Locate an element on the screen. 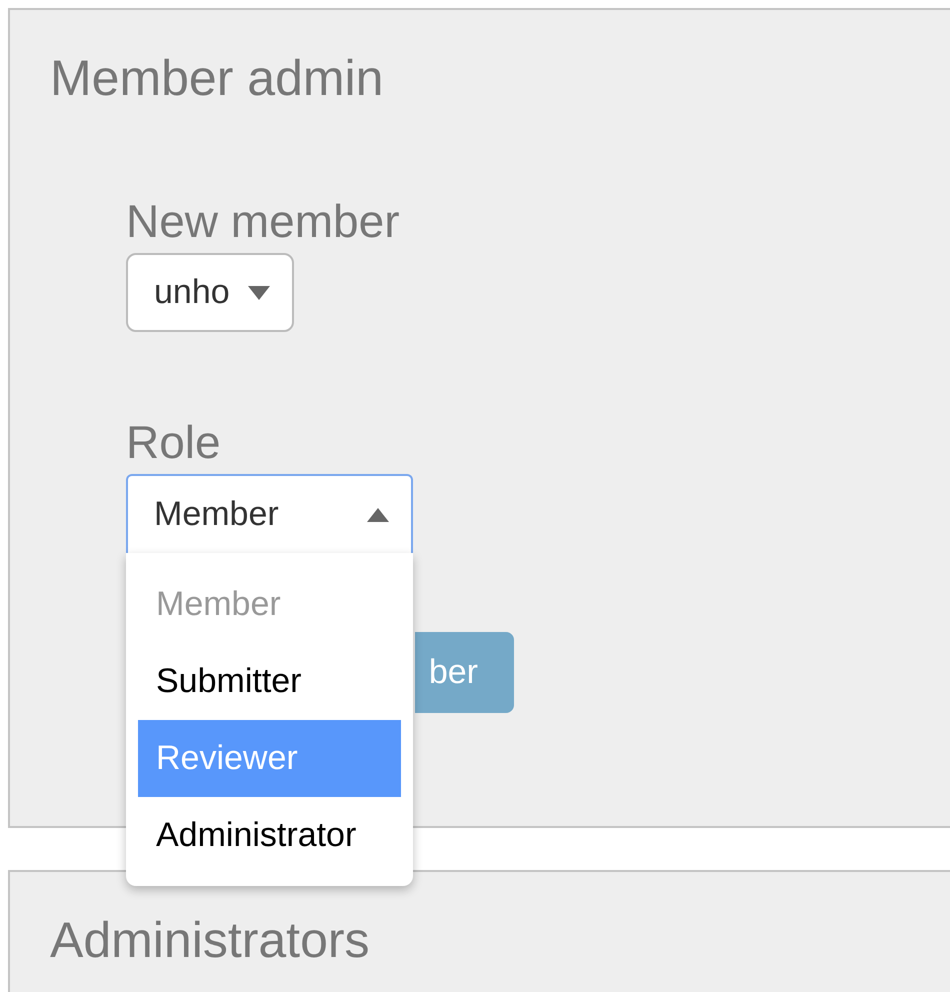 The image size is (950, 992). field-label: New member is located at coordinates (263, 221).